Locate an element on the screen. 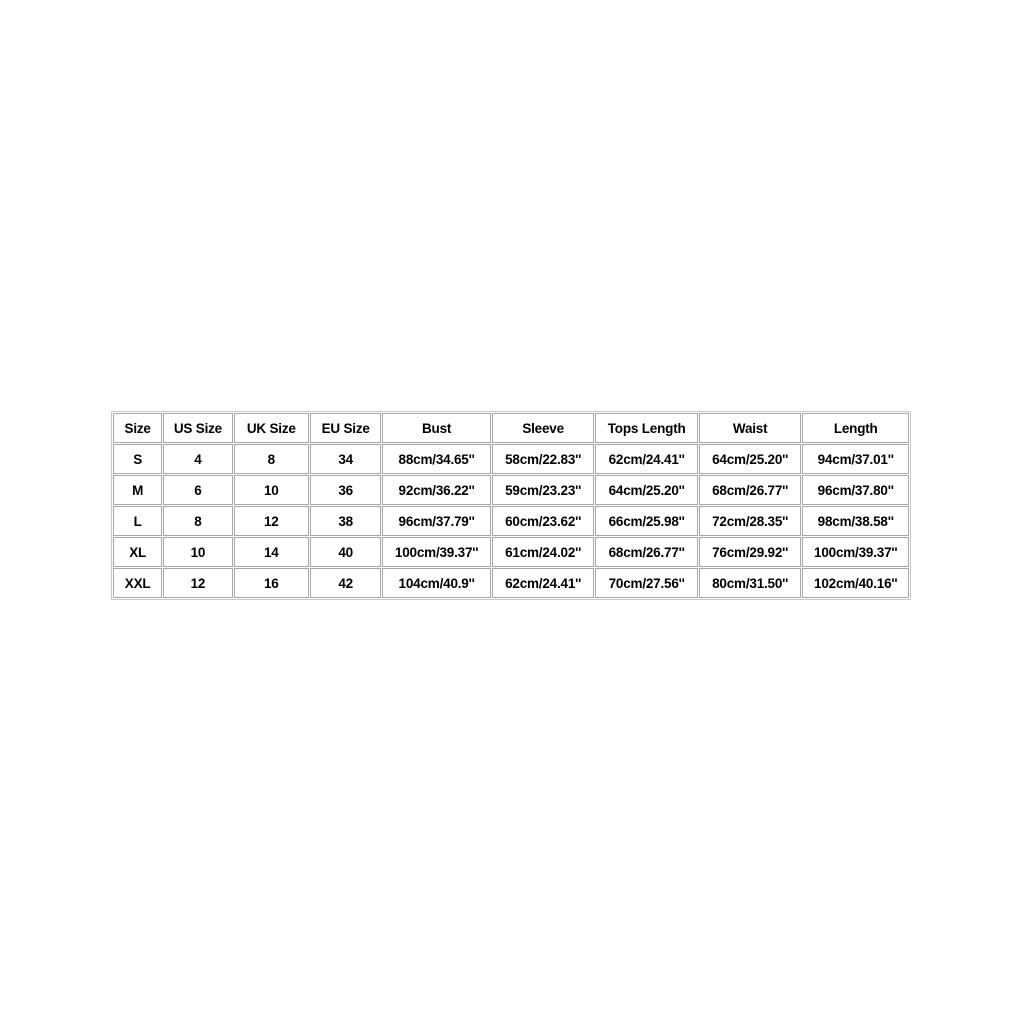  cell-tops-length: 66cm/25.98'' is located at coordinates (646, 521).